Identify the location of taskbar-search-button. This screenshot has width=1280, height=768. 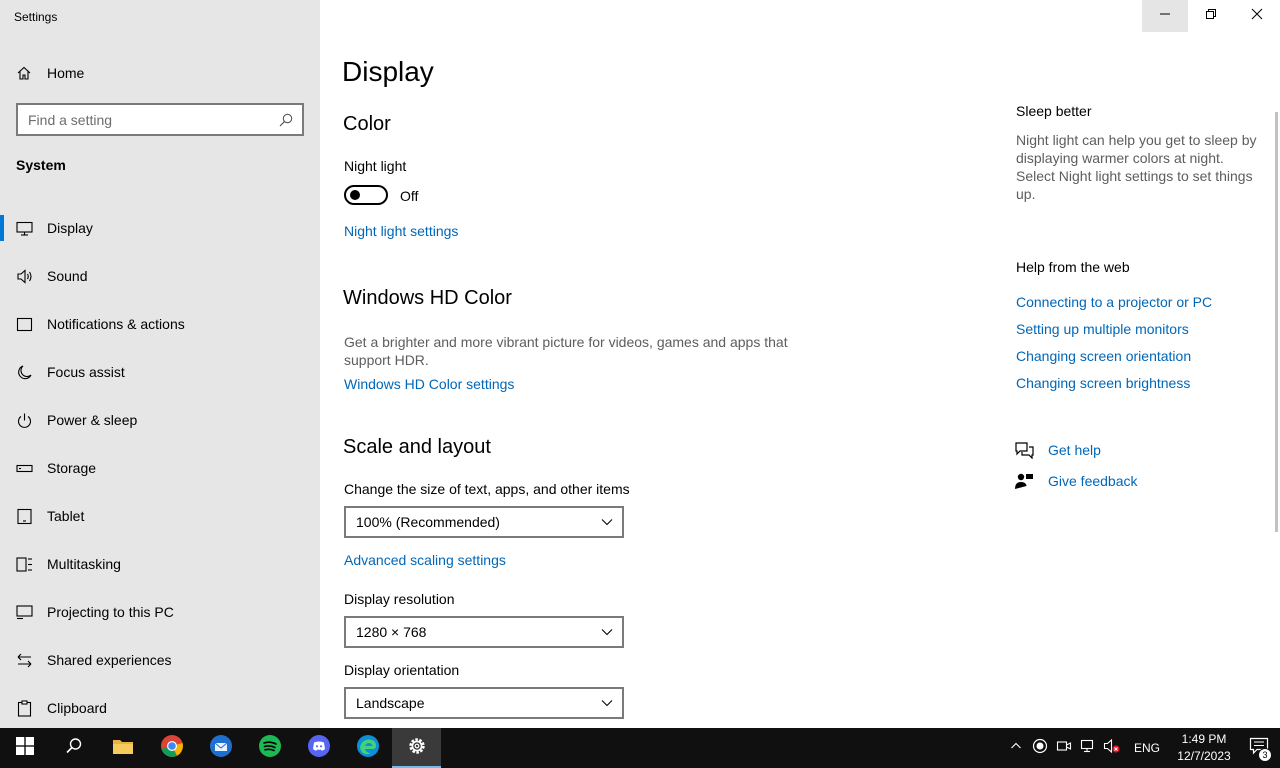
(73, 748).